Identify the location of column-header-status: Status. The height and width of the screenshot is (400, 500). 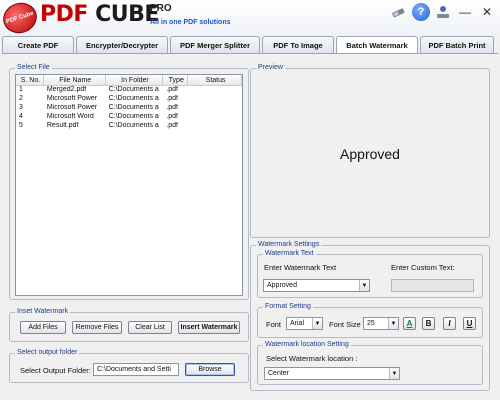
(215, 80).